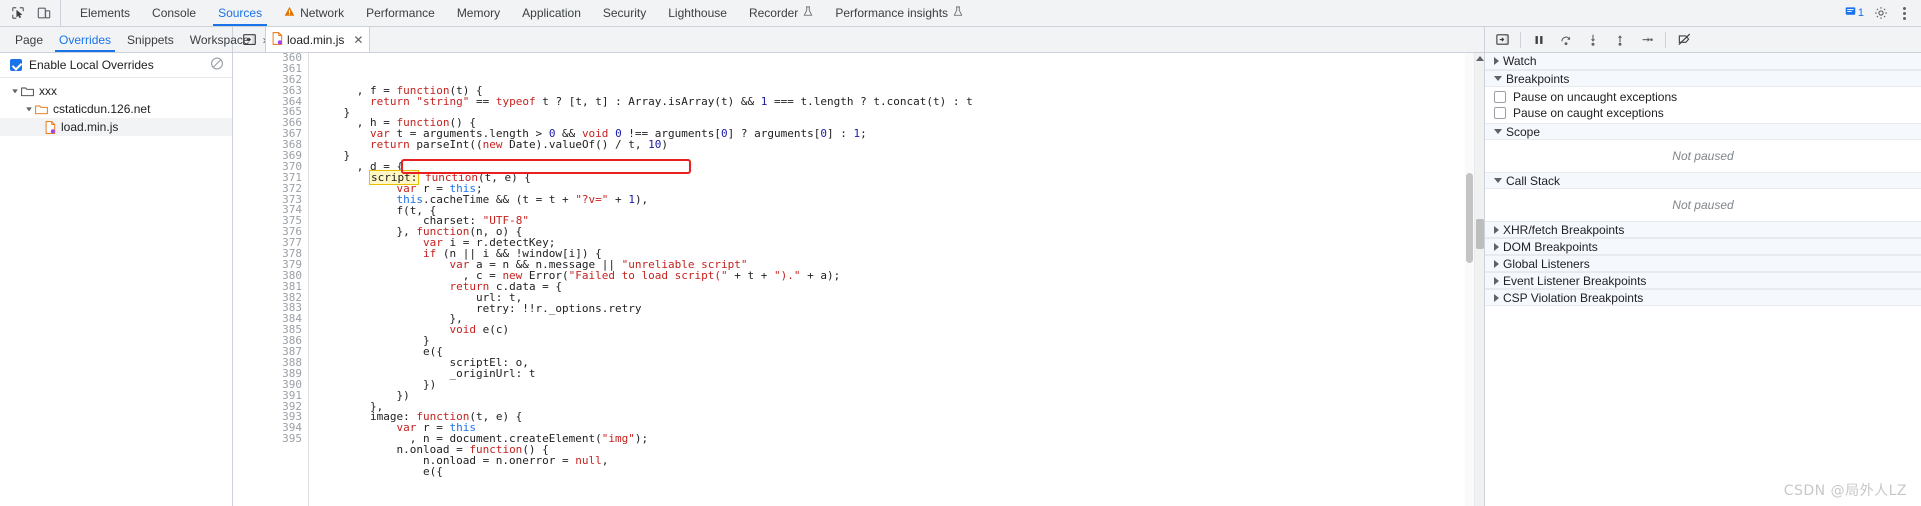  I want to click on clear-overrides-icon, so click(217, 65).